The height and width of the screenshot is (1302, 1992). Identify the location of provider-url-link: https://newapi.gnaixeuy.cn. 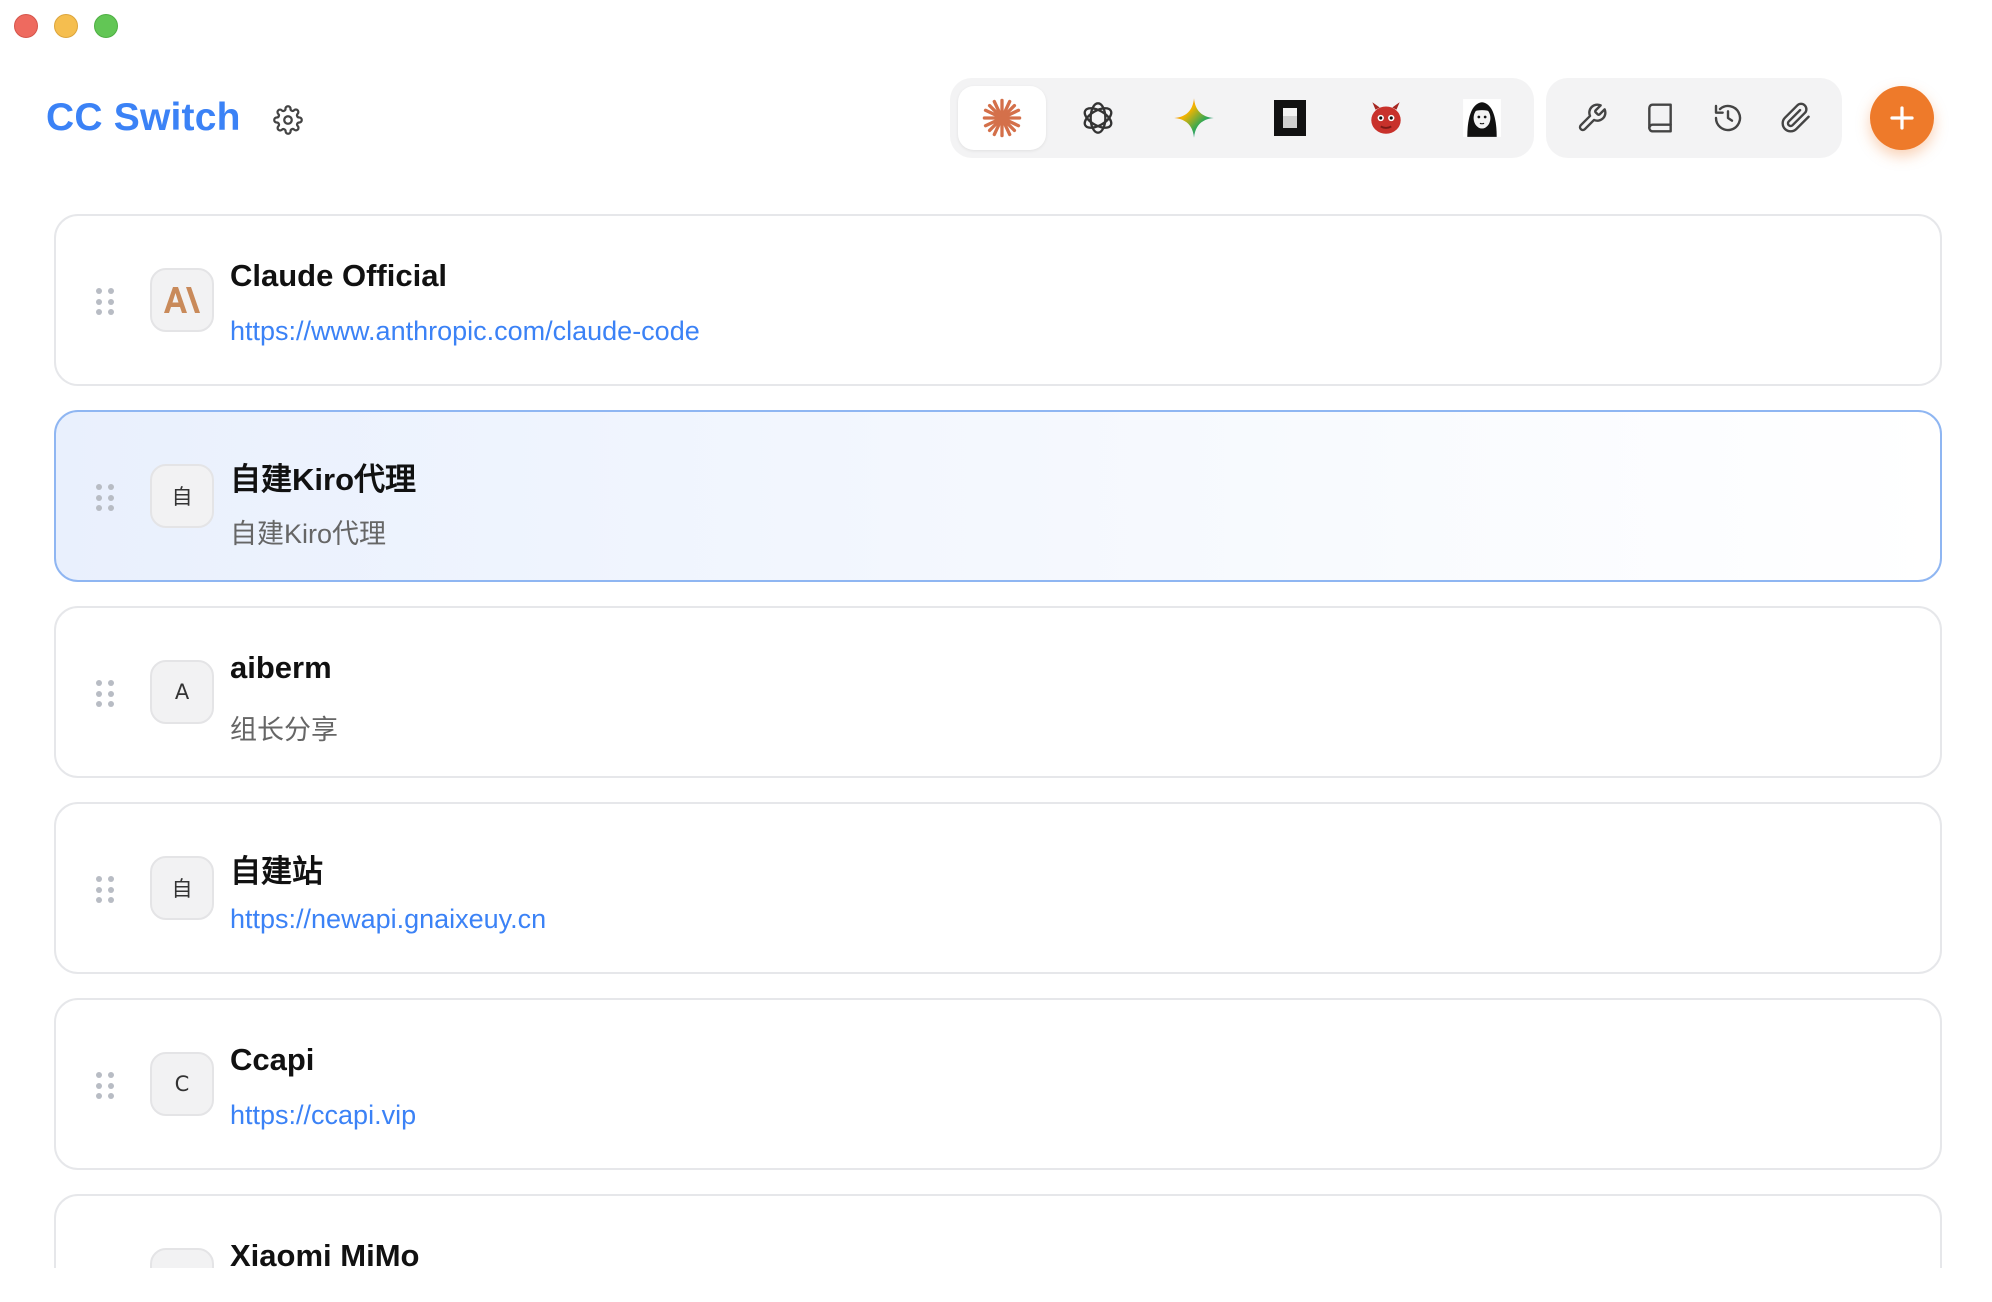
(388, 919).